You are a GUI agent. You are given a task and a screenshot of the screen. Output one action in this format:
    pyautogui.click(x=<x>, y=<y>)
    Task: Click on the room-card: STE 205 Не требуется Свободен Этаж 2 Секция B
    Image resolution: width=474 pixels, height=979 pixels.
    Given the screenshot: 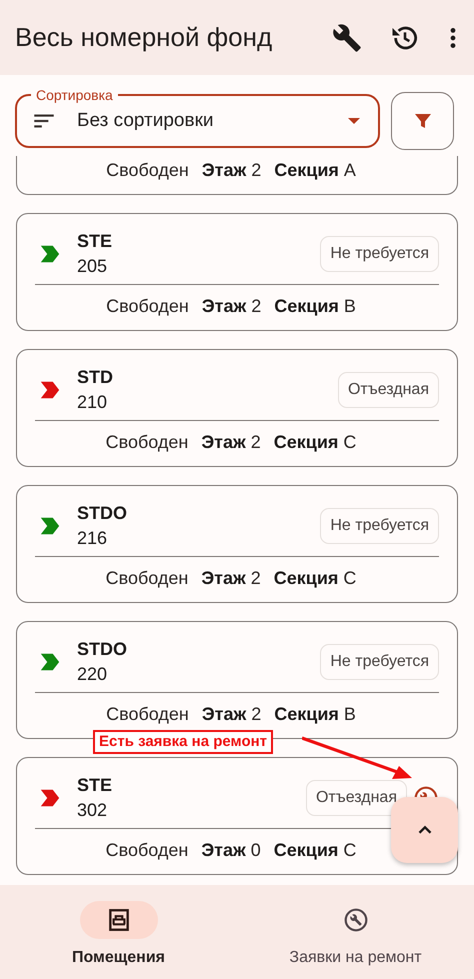 What is the action you would take?
    pyautogui.click(x=237, y=272)
    